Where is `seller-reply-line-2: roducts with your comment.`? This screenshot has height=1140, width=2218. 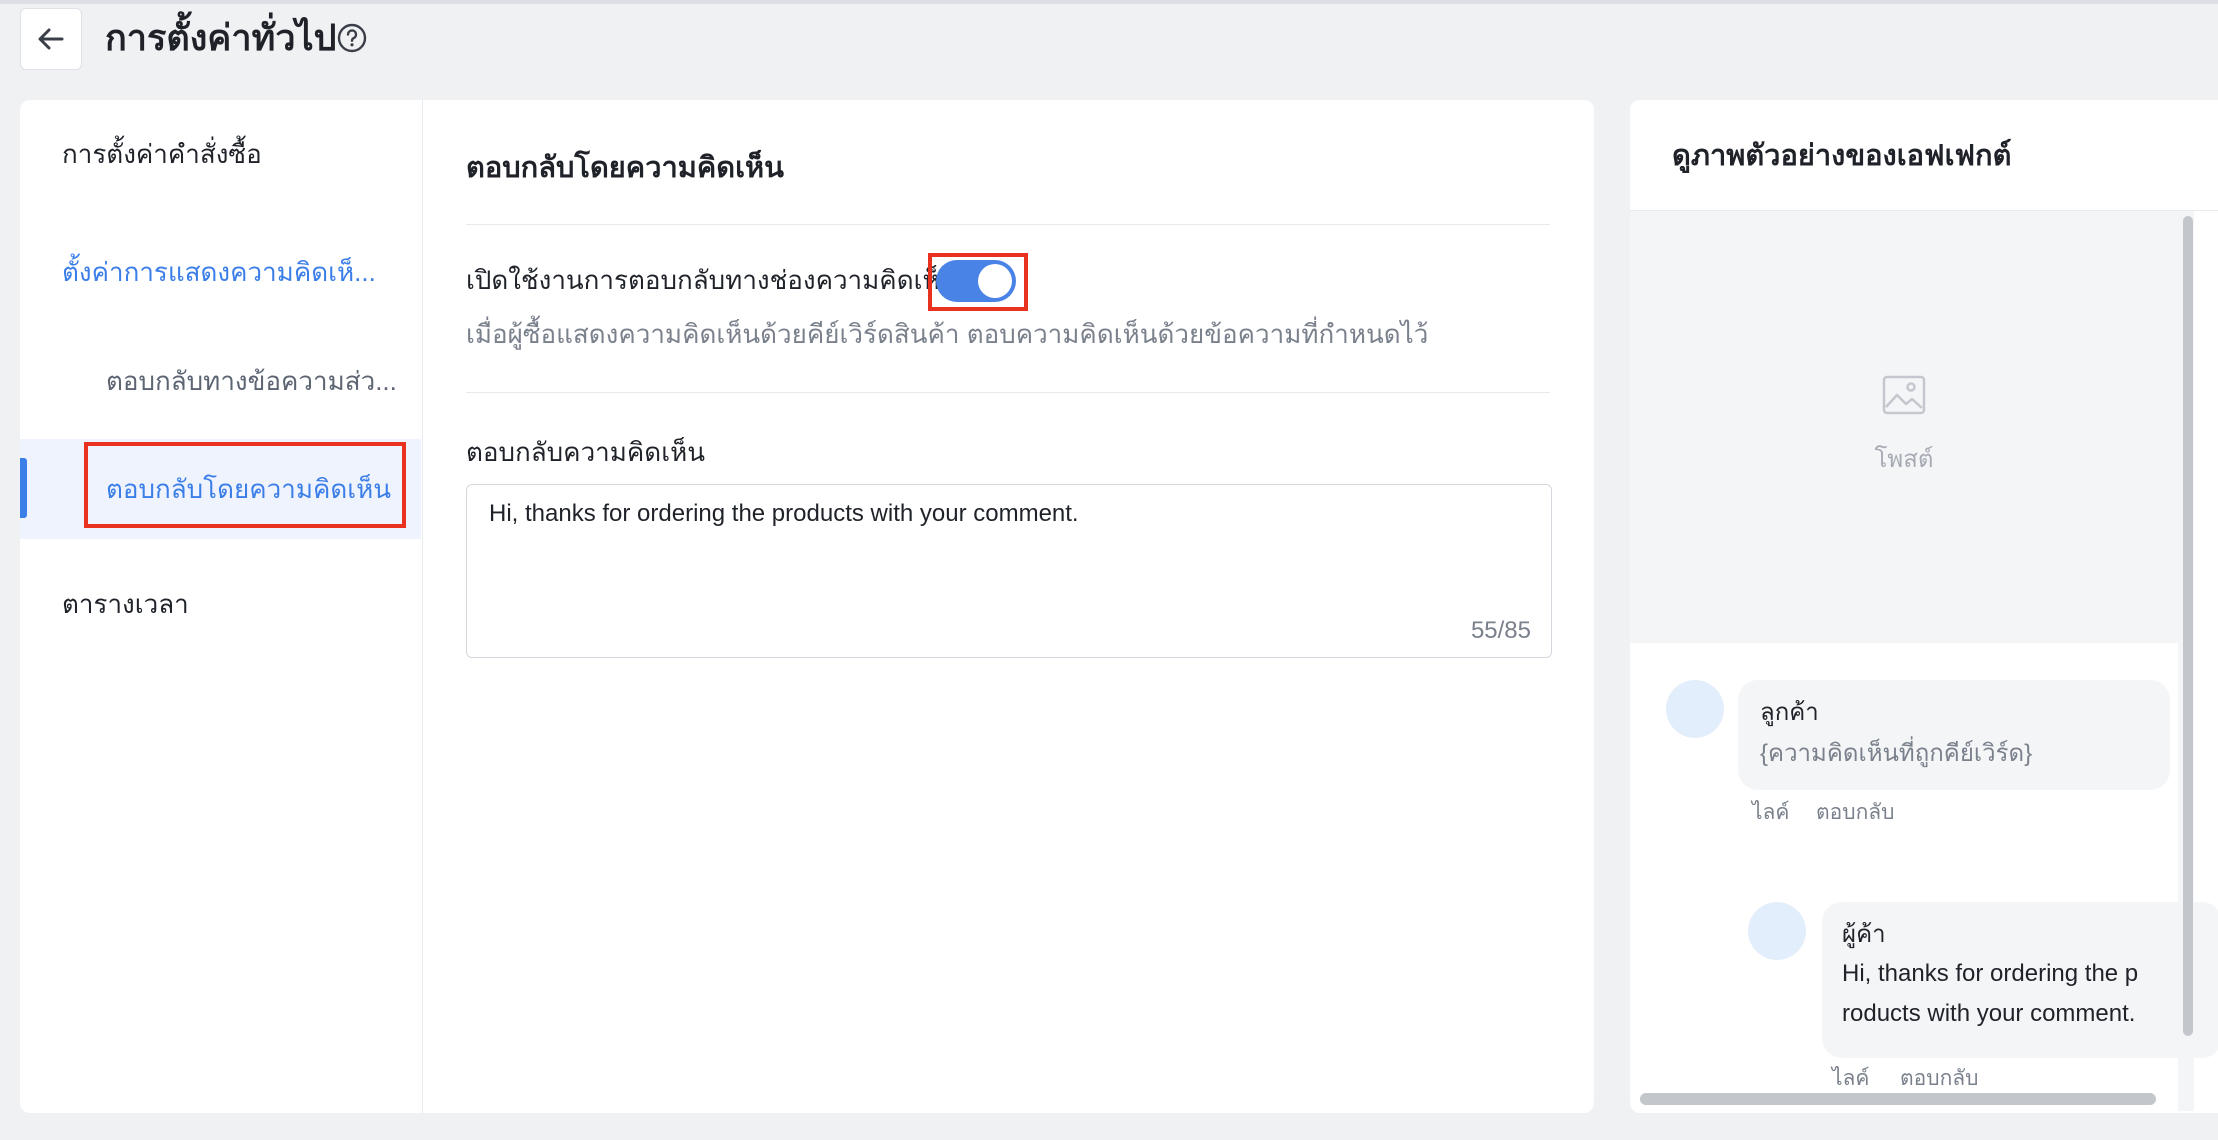
seller-reply-line-2: roducts with your comment. is located at coordinates (1989, 1013).